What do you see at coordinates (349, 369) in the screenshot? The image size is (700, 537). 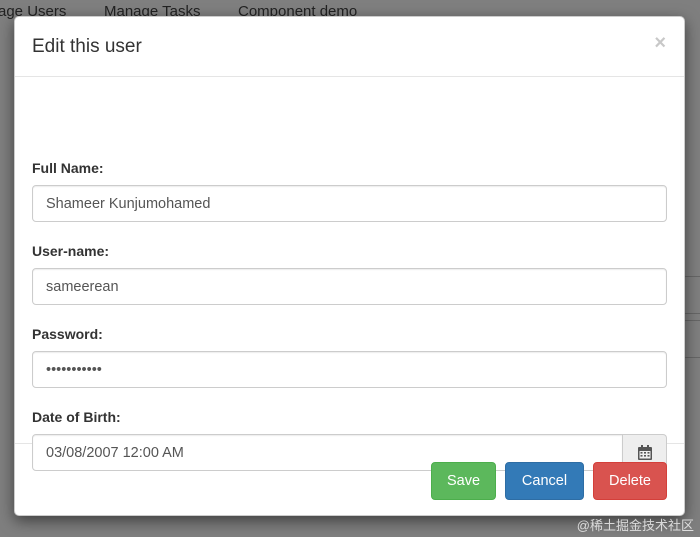 I see `password-input` at bounding box center [349, 369].